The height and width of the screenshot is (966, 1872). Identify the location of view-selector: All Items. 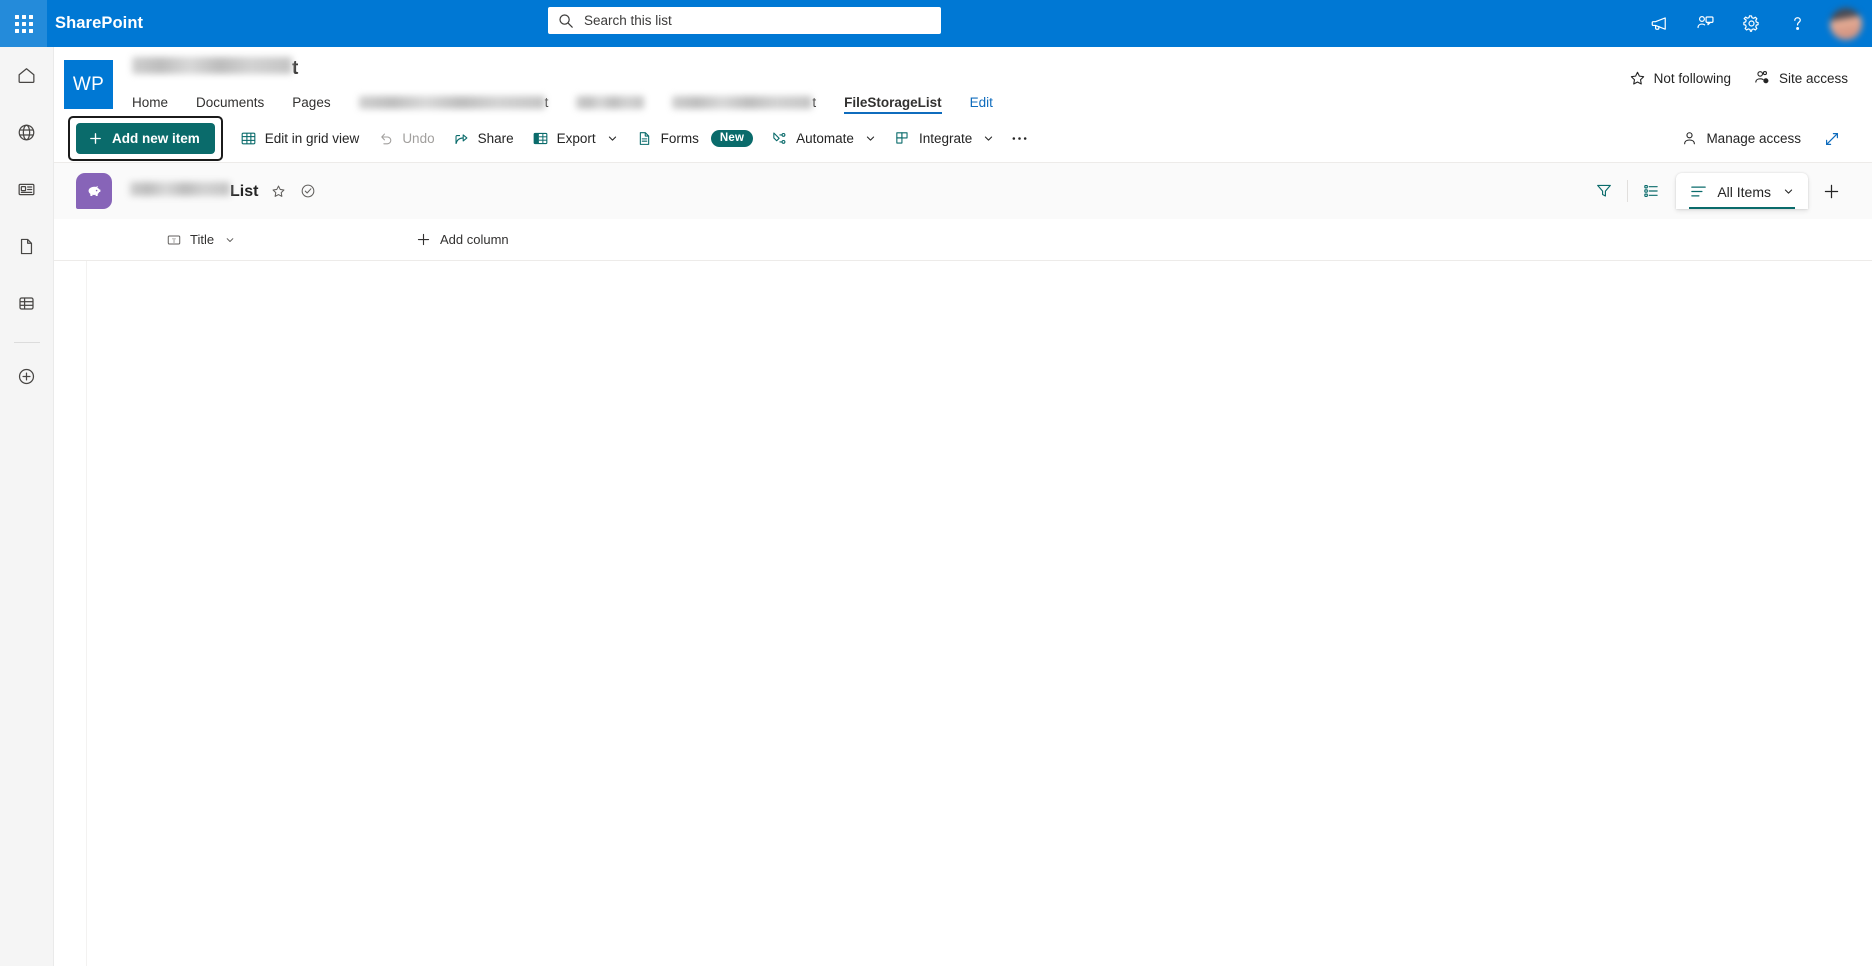
(1742, 191).